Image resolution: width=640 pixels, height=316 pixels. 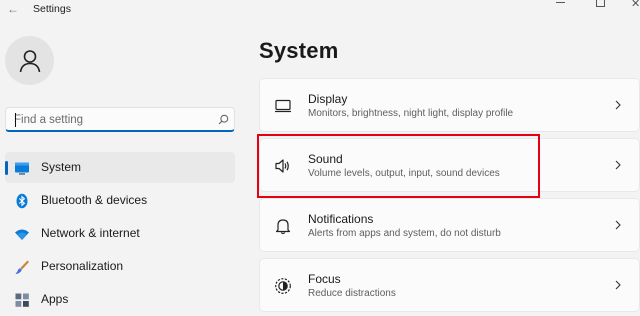 What do you see at coordinates (22, 201) in the screenshot?
I see `bluetooth-icon` at bounding box center [22, 201].